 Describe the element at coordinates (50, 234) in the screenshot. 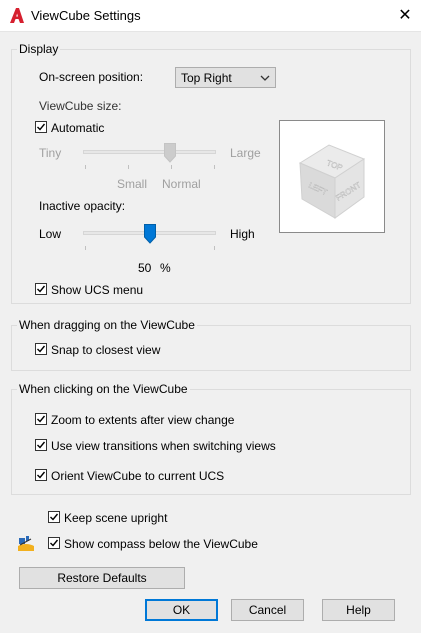

I see `opacity-min-label: Low` at that location.